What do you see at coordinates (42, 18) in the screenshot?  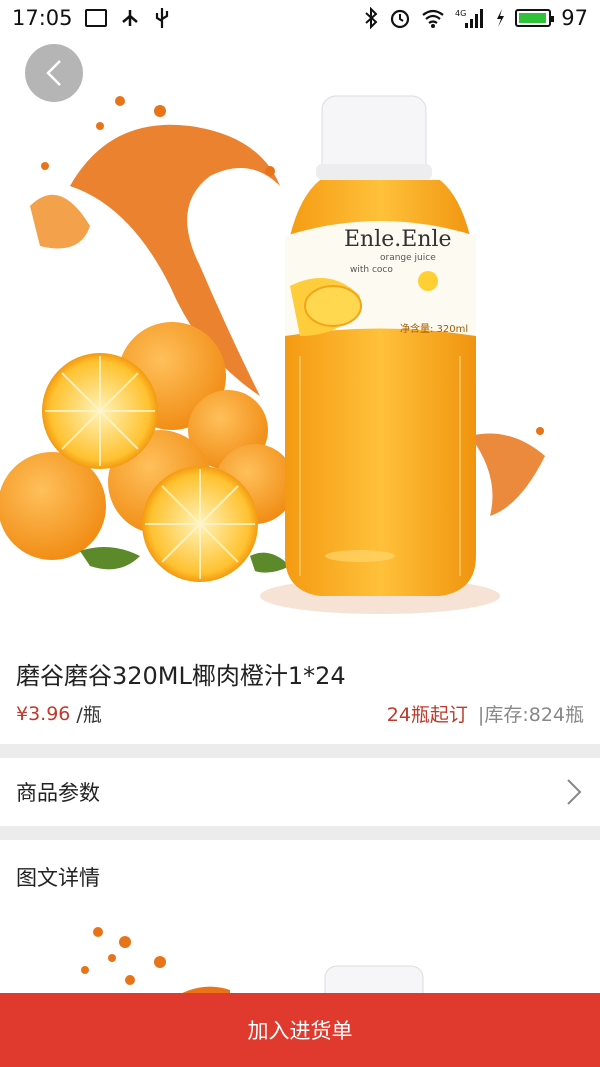 I see `status-time: 17:05` at bounding box center [42, 18].